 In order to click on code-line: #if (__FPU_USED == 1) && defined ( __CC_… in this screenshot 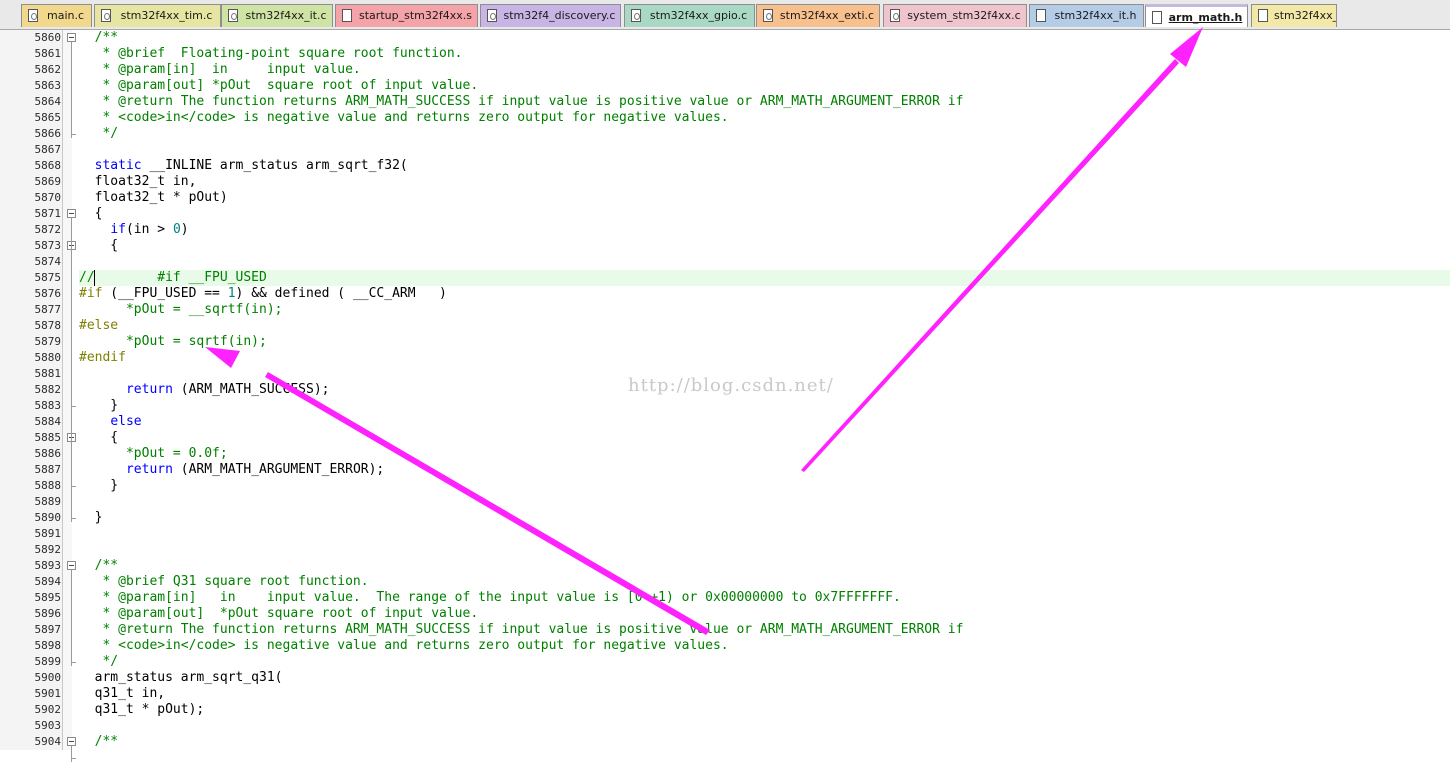, I will do `click(263, 294)`.